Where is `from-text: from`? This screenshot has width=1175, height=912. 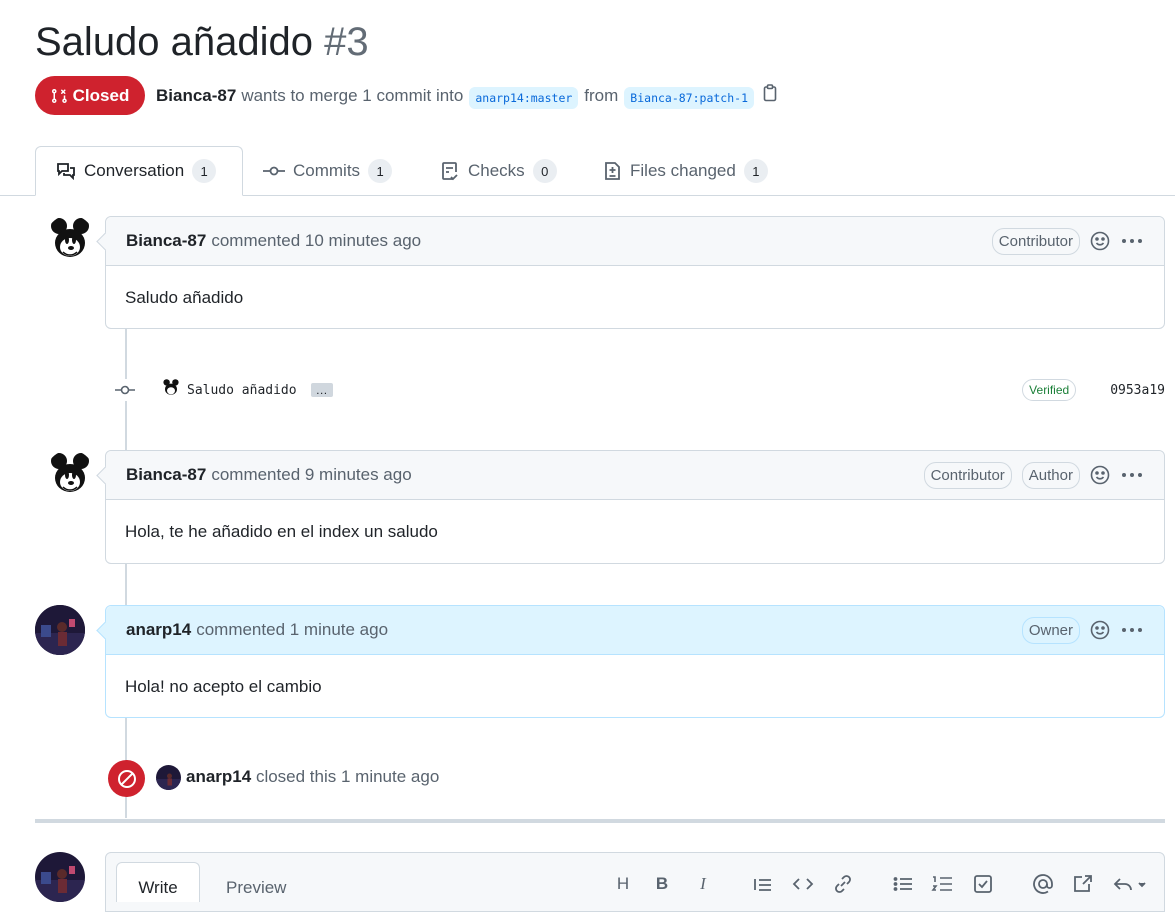 from-text: from is located at coordinates (601, 95).